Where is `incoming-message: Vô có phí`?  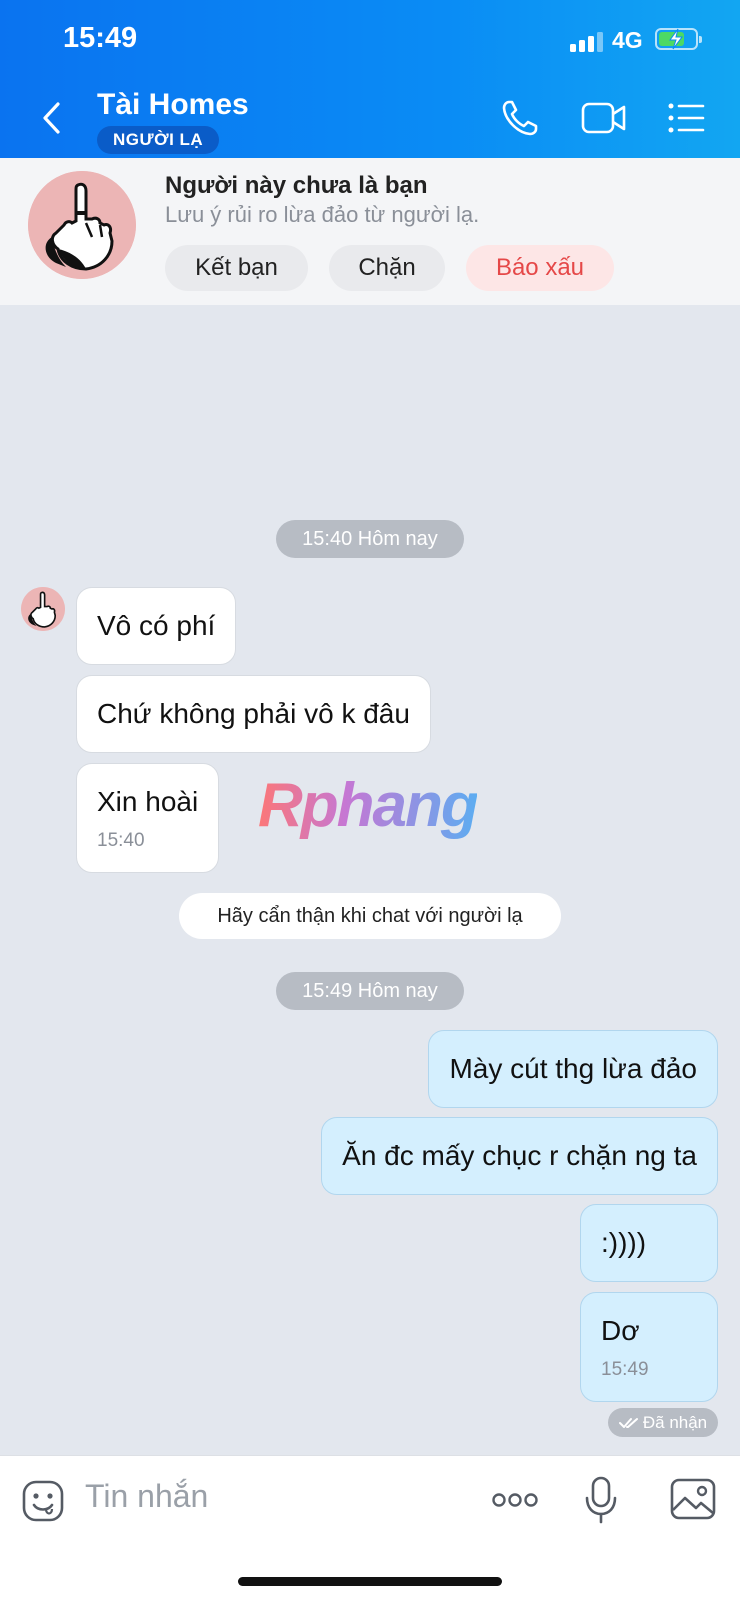
incoming-message: Vô có phí is located at coordinates (156, 626).